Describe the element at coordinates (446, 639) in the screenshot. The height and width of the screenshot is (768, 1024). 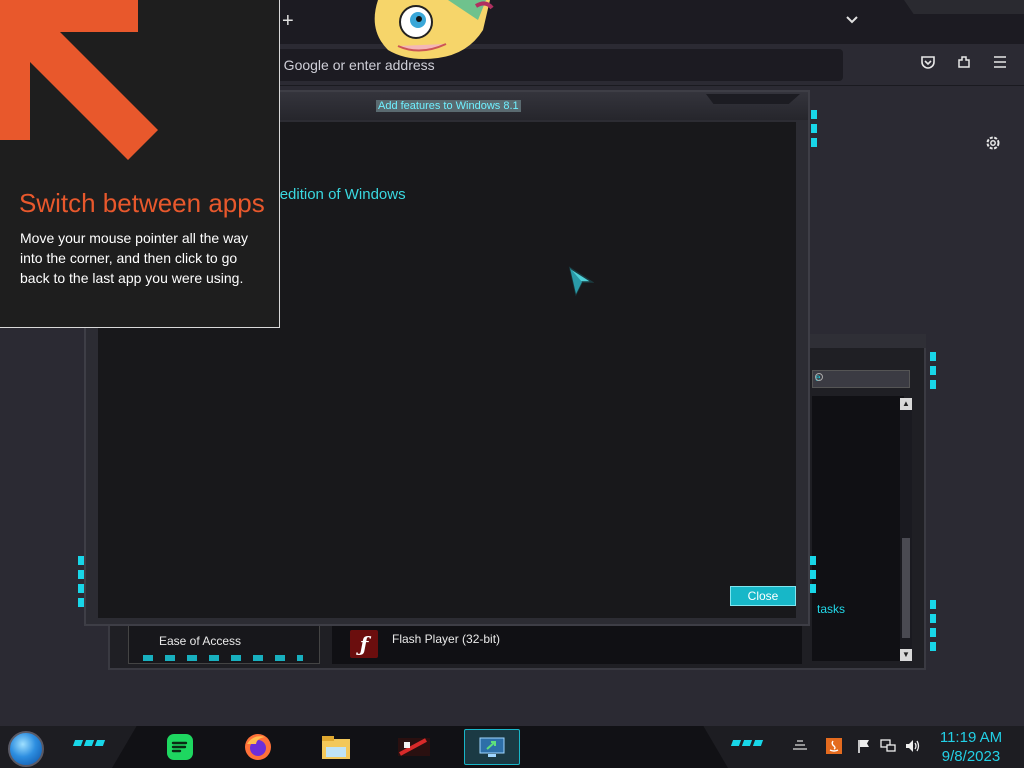
I see `list-item-label: Flash Player (32-bit)` at that location.